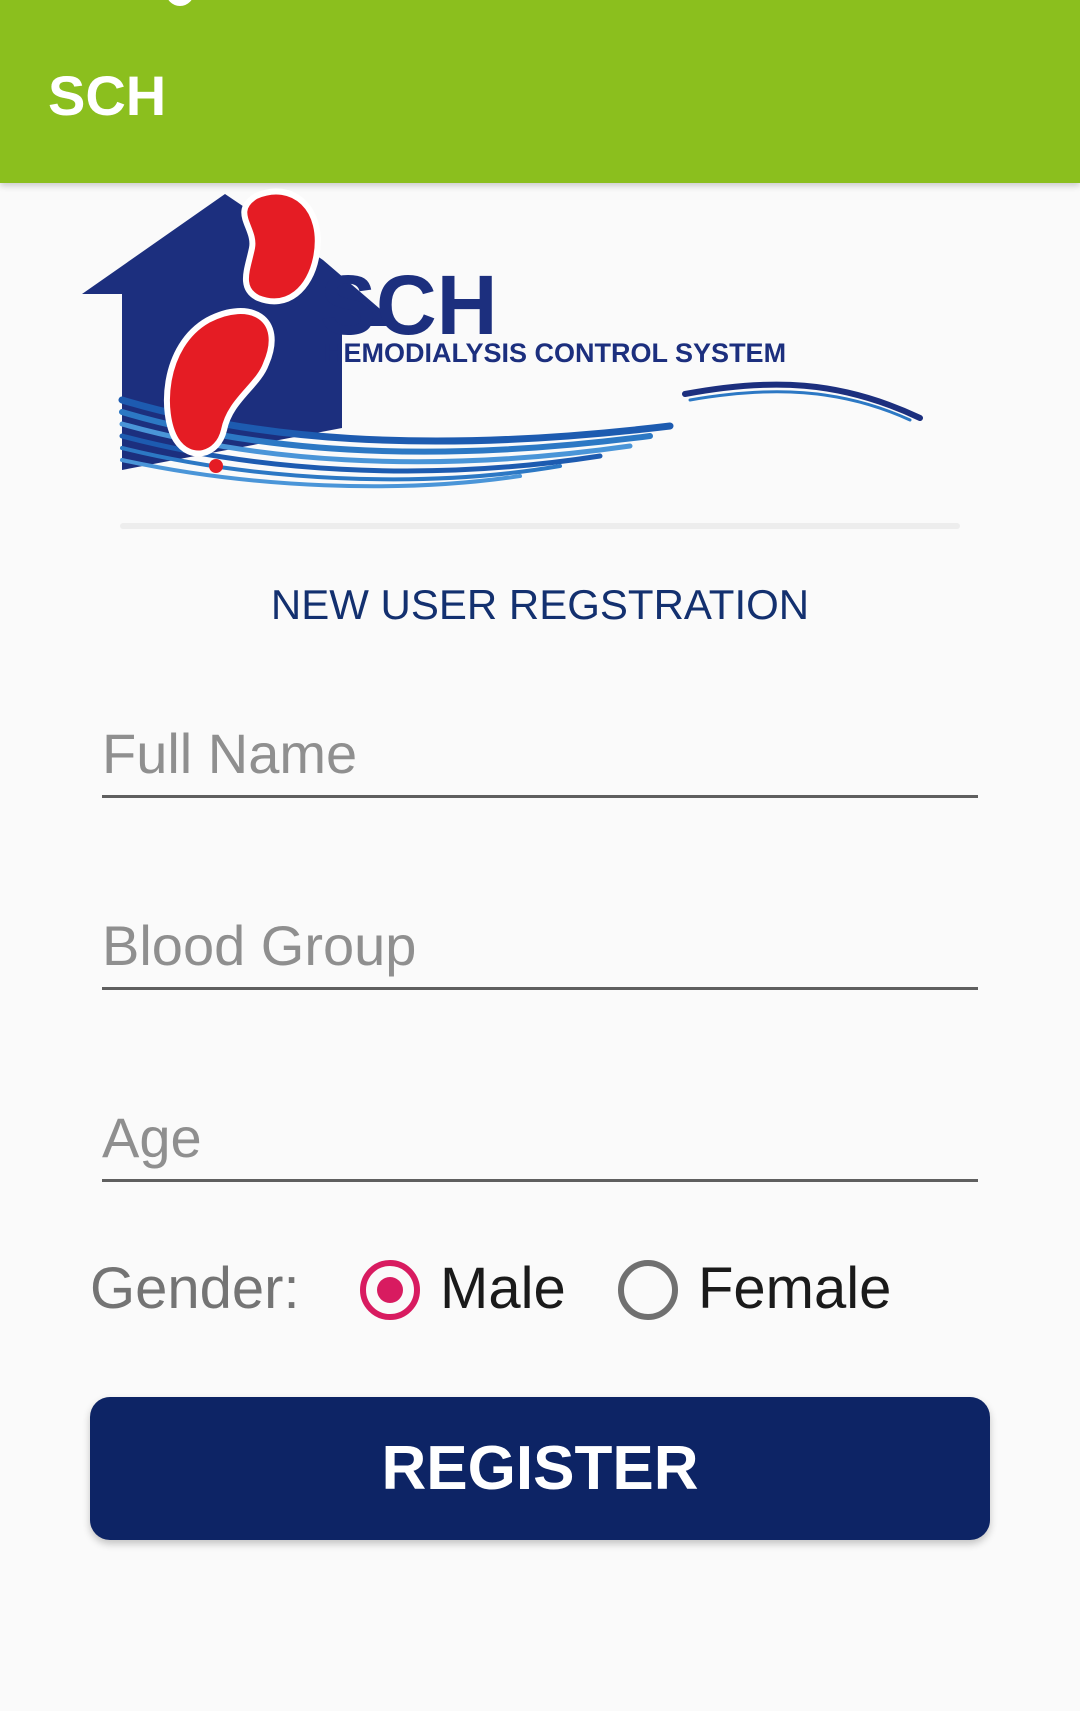 Image resolution: width=1080 pixels, height=1711 pixels. Describe the element at coordinates (540, 91) in the screenshot. I see `app-bar: SCH` at that location.